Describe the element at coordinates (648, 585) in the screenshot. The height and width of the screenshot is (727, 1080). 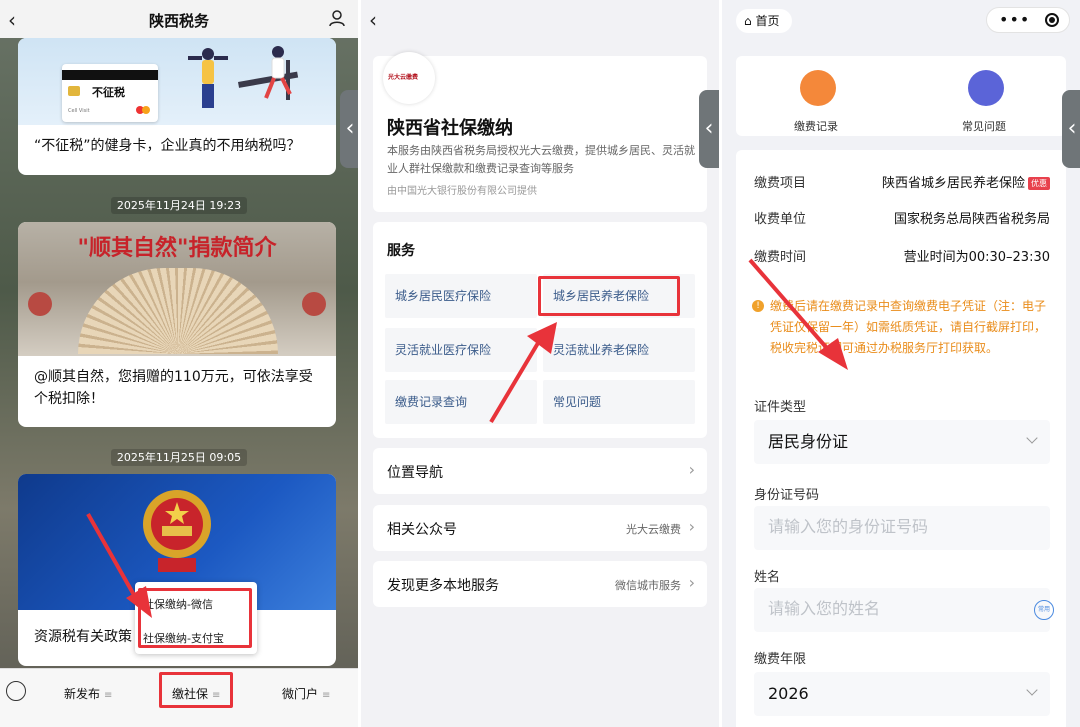
I see `row-value: 微信城市服务` at that location.